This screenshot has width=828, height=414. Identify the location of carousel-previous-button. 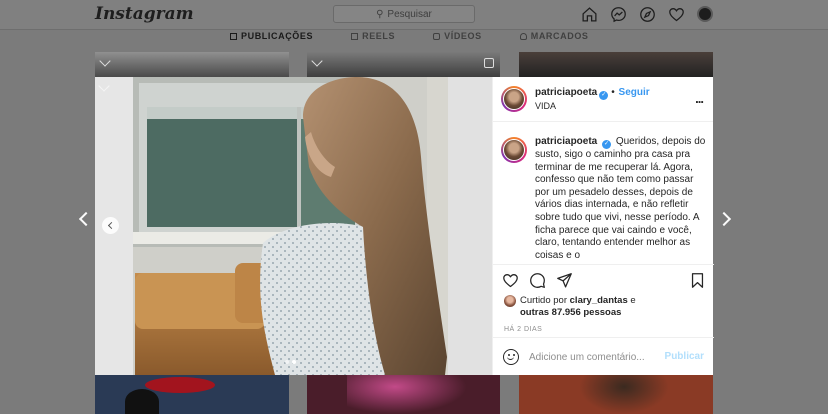
(110, 225).